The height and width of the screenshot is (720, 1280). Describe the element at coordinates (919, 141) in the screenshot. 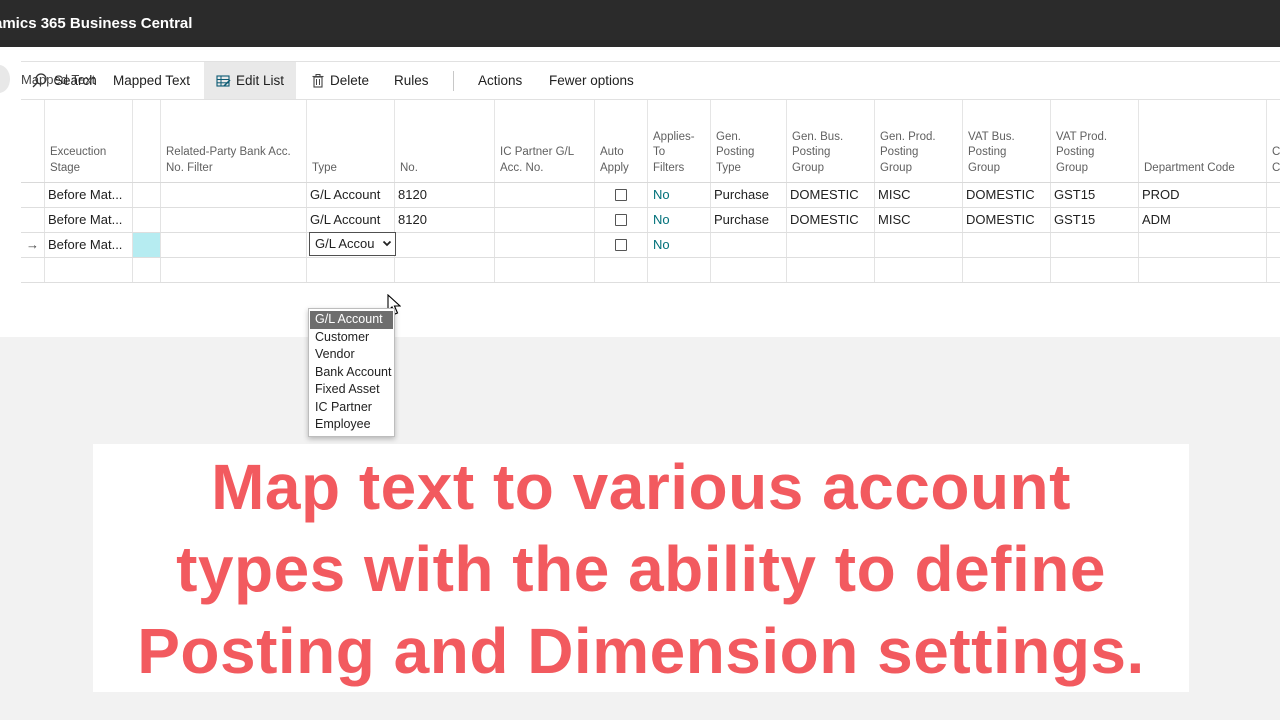

I see `column-header-gen-prod-posting-group: Gen. Prod. Posting Group` at that location.